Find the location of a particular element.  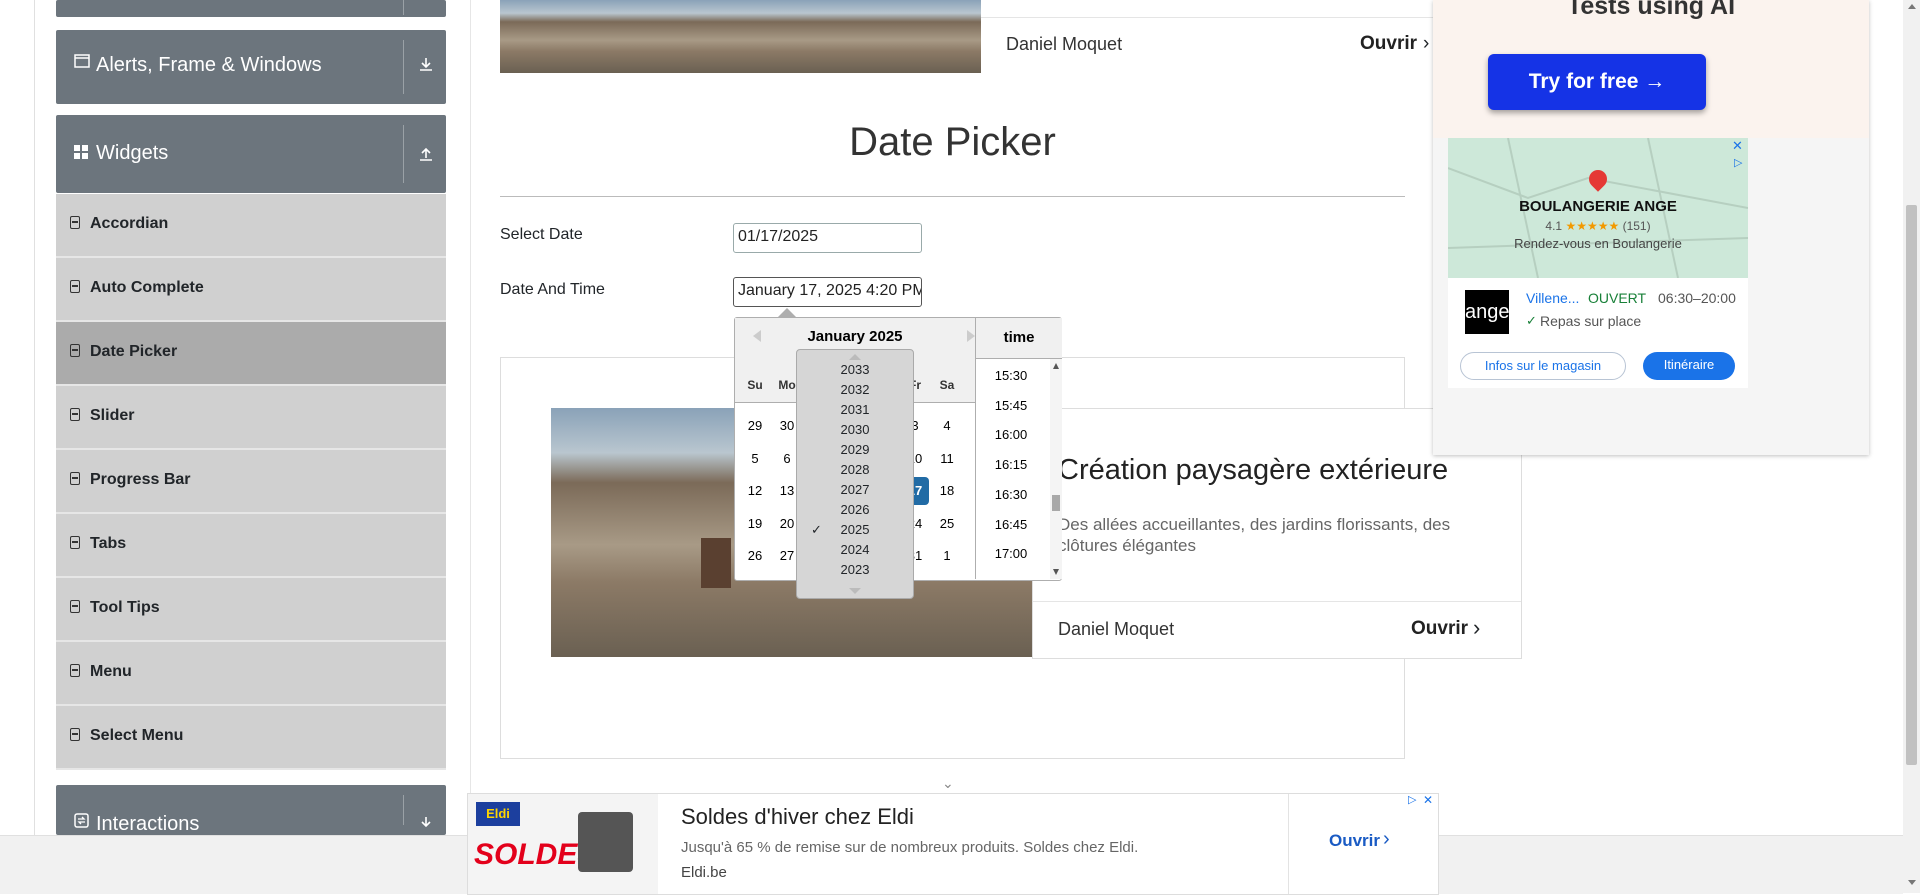

store-name: BOULANGERIE ANGE is located at coordinates (1598, 206).